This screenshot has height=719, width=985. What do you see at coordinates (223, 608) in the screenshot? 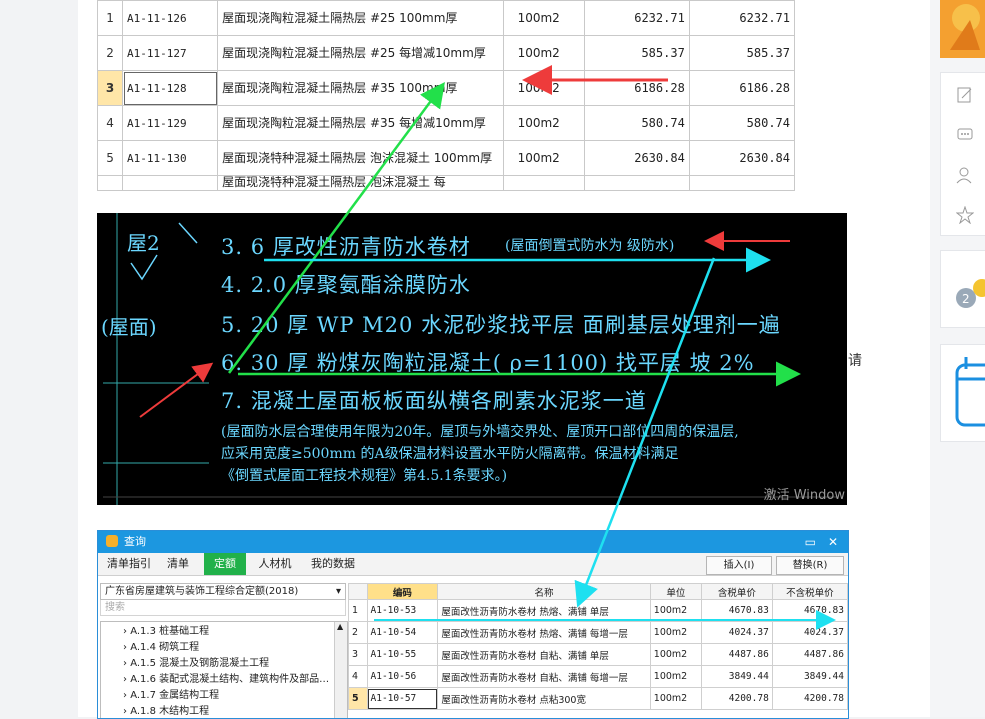
I see `search-input: 搜索` at bounding box center [223, 608].